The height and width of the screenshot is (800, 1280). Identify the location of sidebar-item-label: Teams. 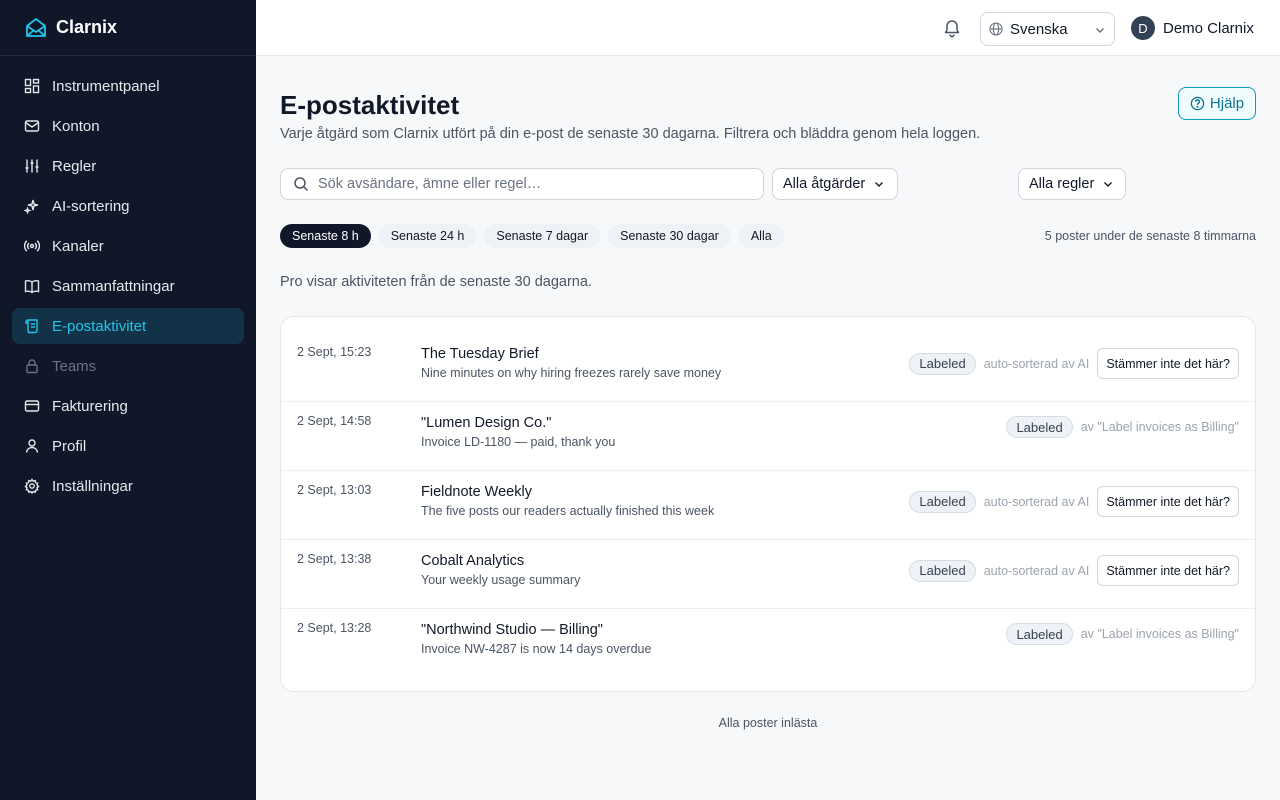
(74, 366).